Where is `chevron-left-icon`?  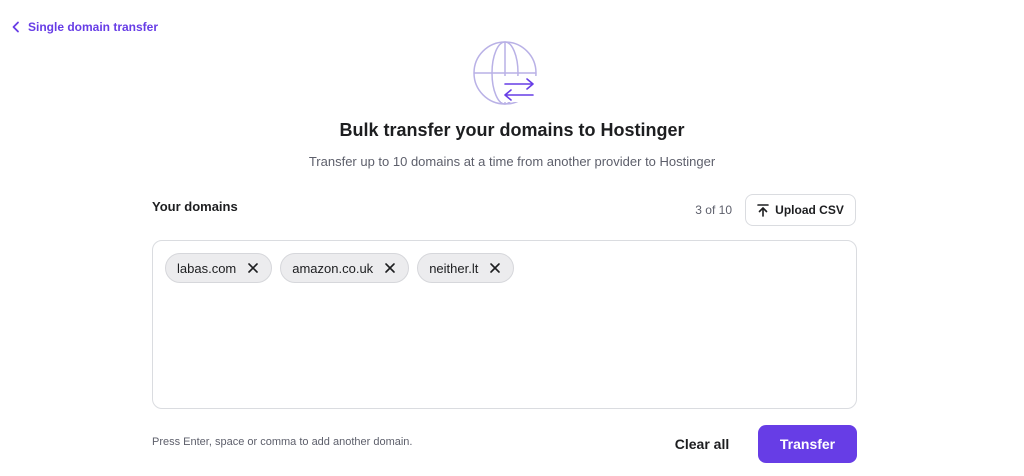
chevron-left-icon is located at coordinates (16, 27).